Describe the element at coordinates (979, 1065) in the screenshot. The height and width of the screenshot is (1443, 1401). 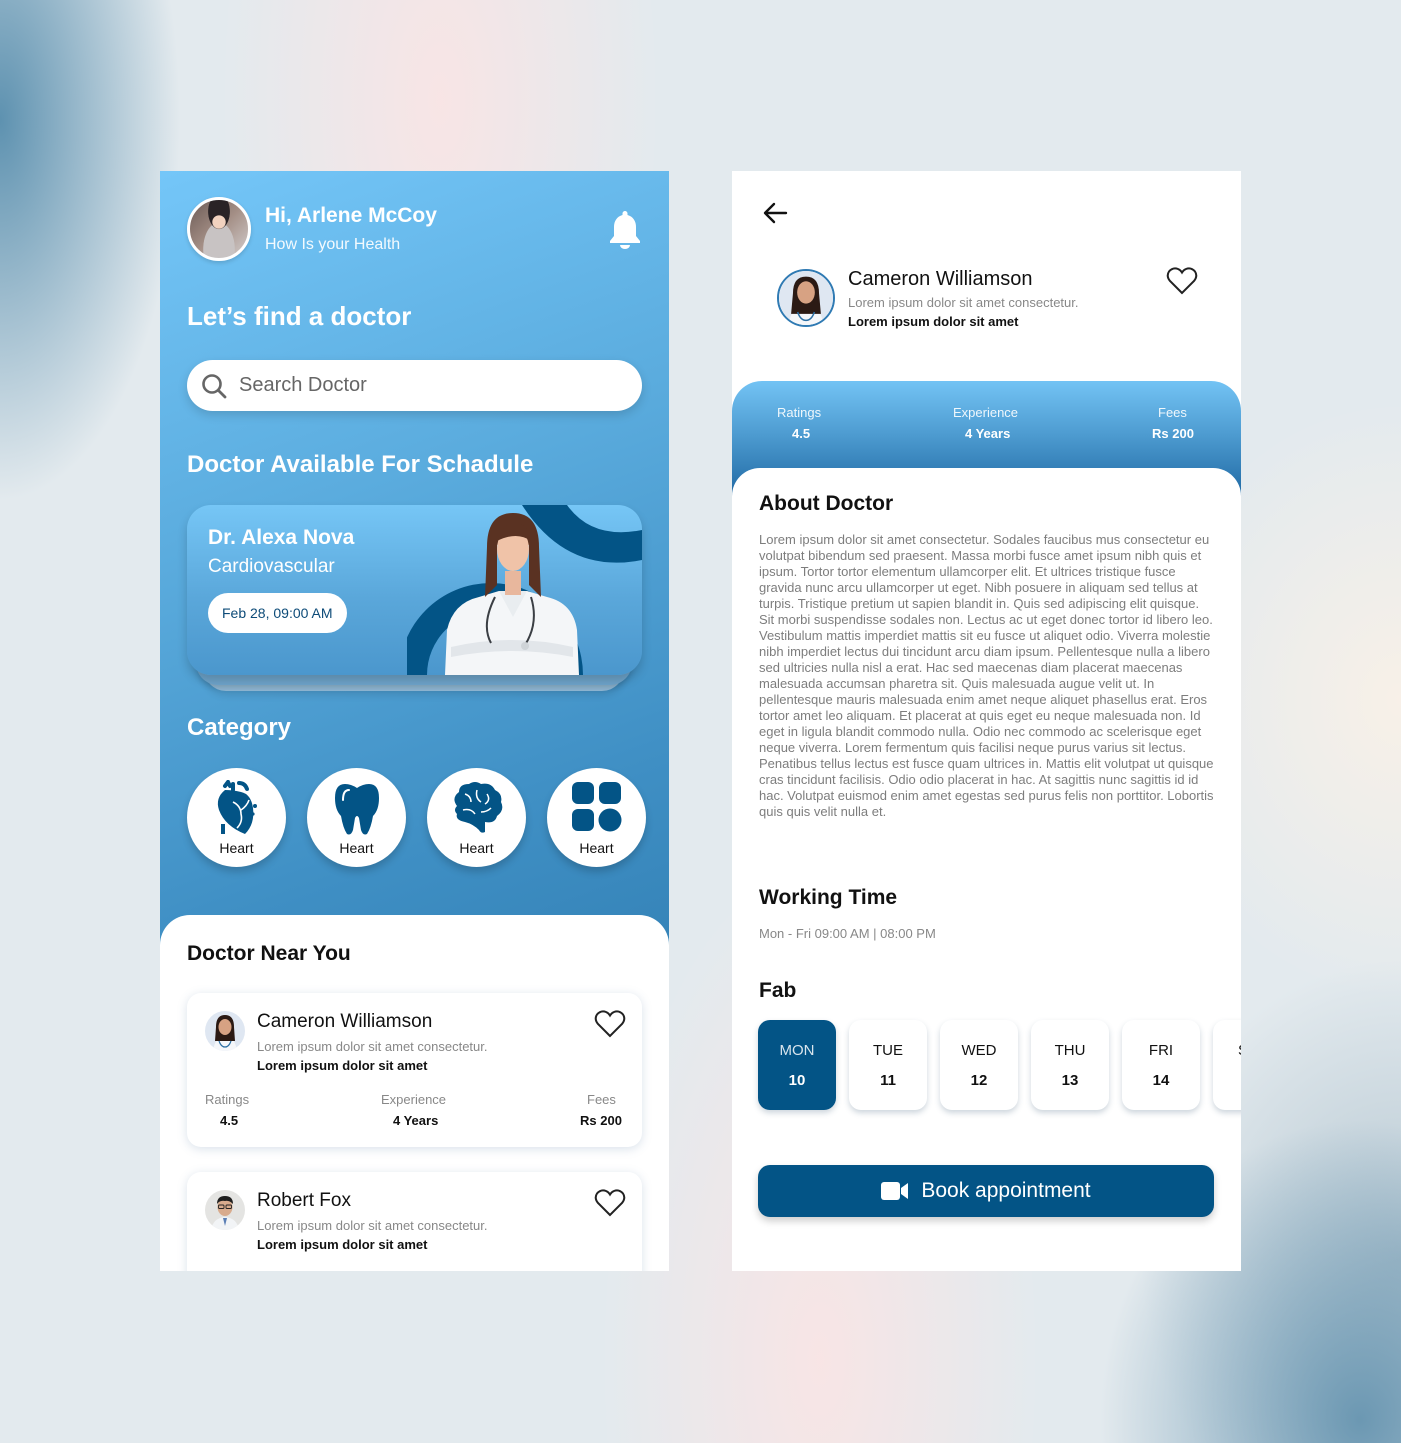
I see `day-option: WED 12` at that location.